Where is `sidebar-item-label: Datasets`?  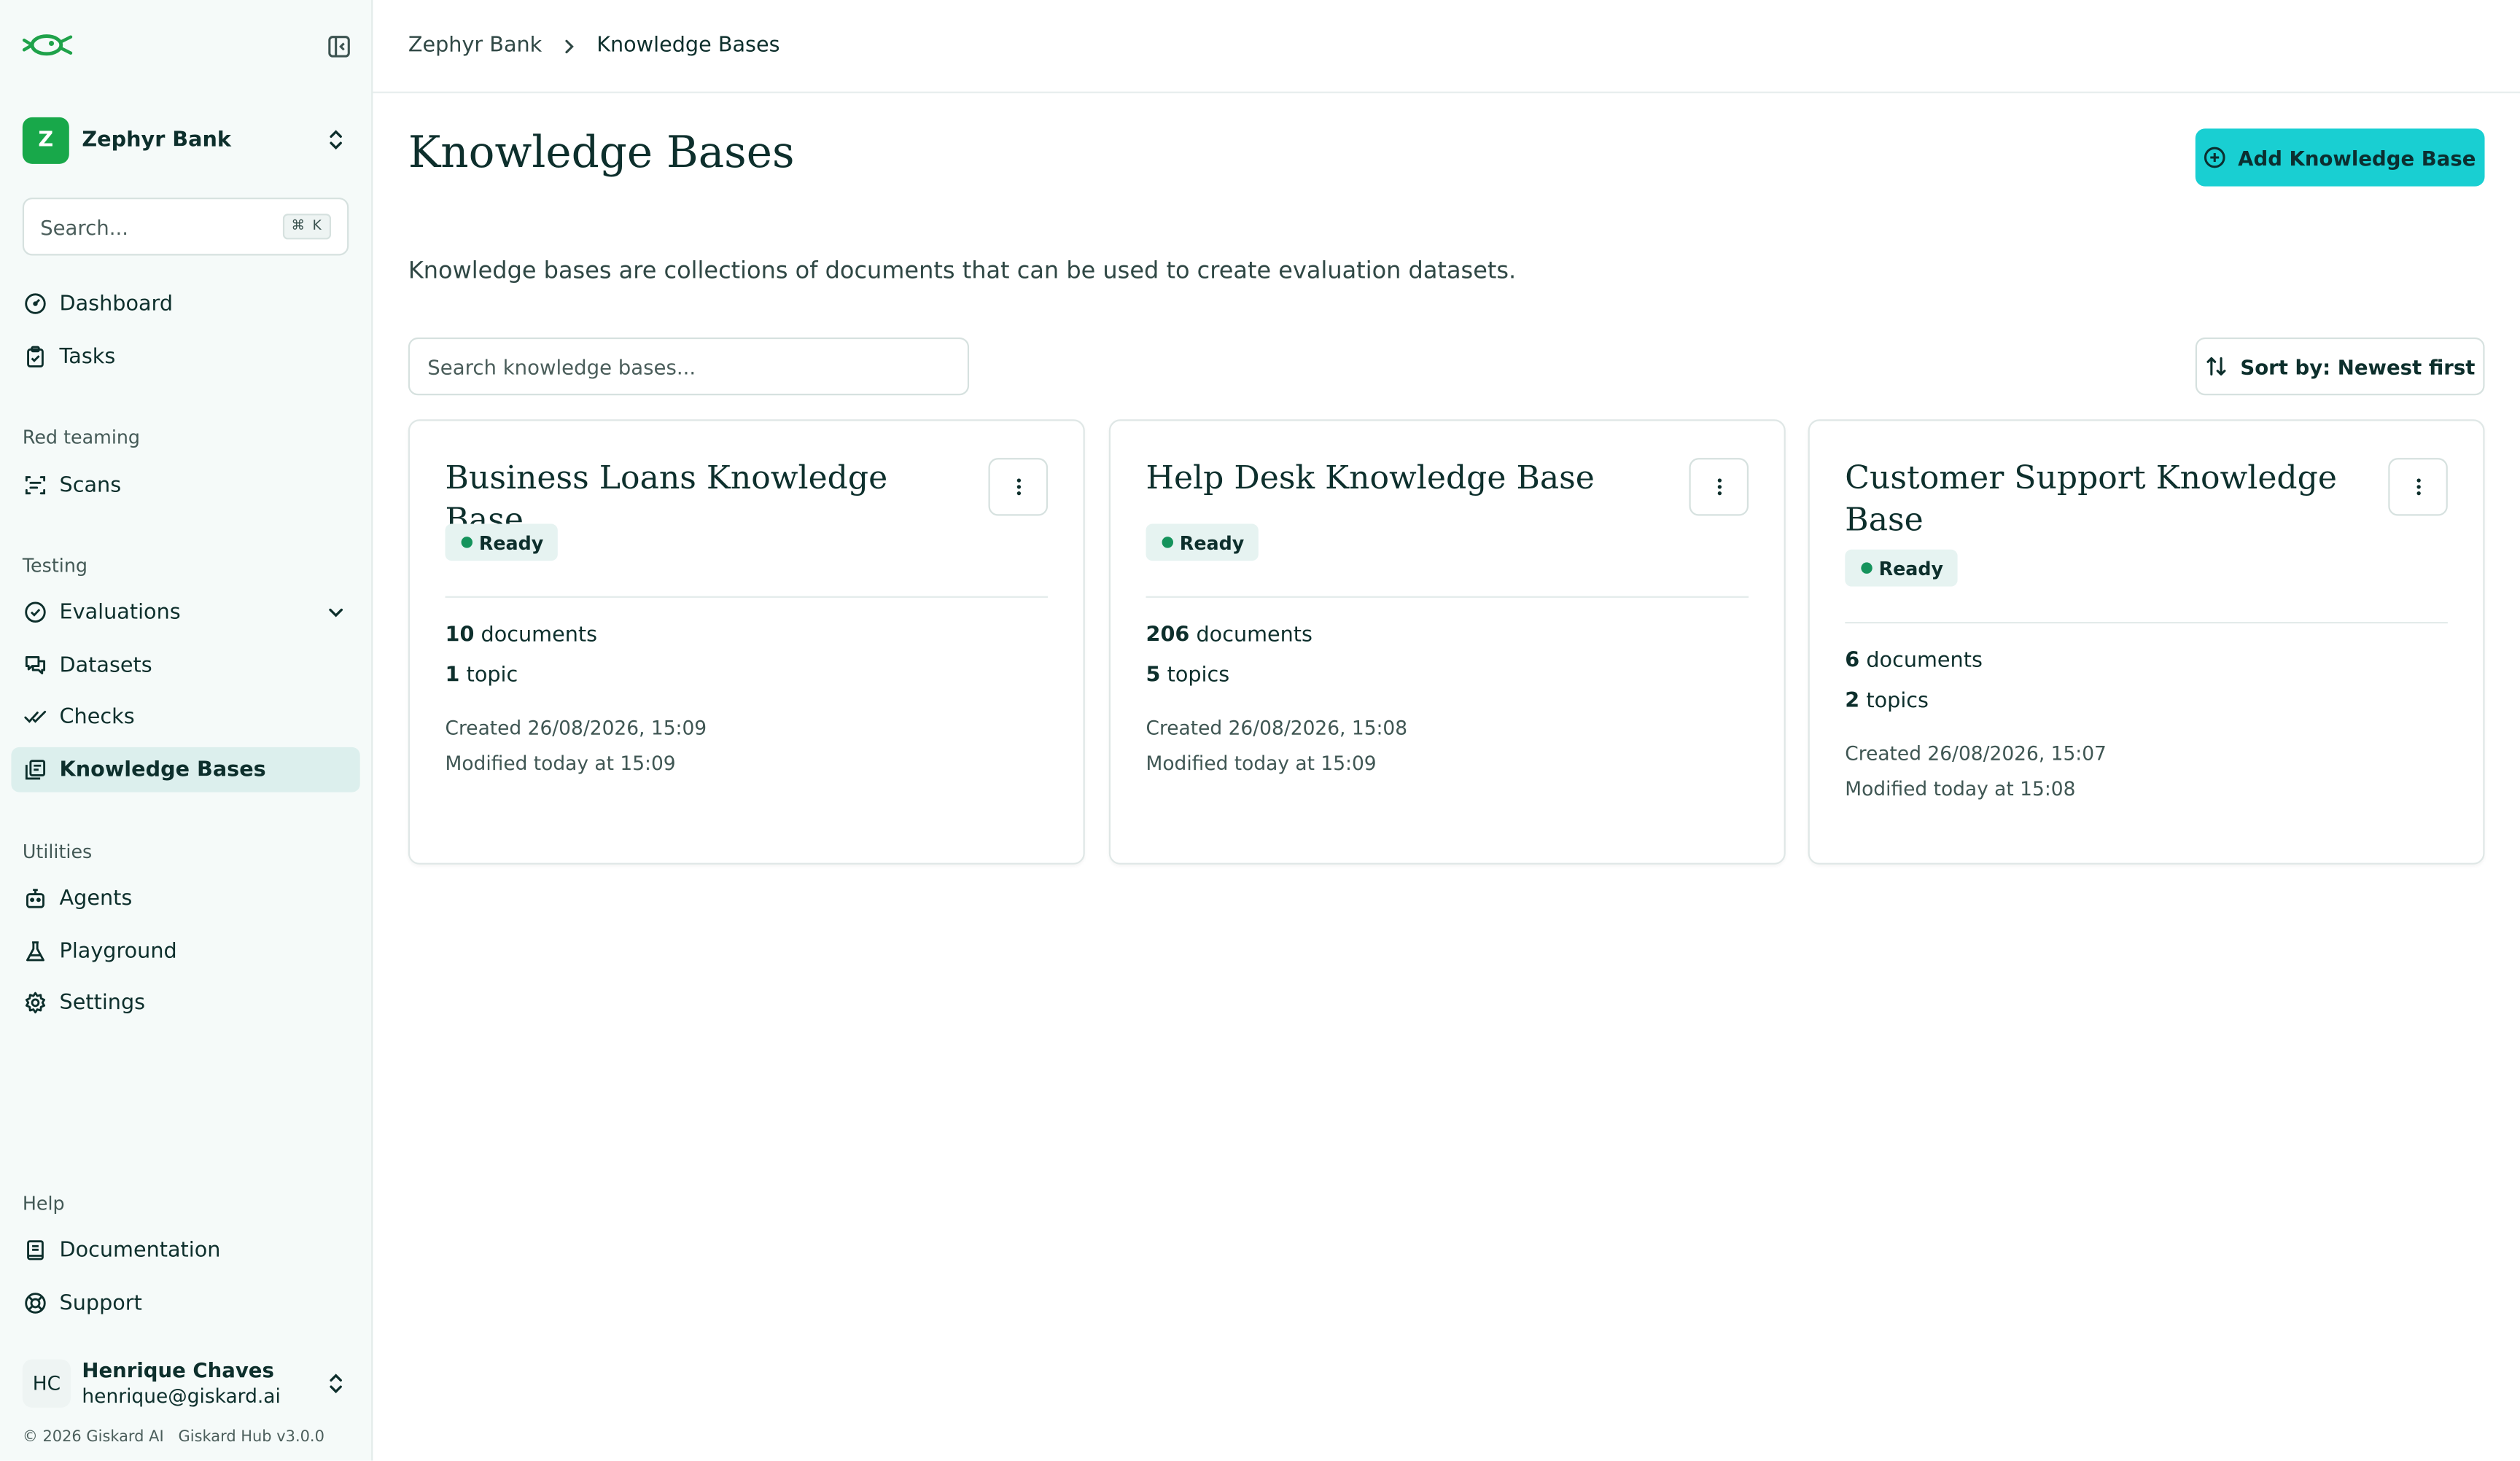
sidebar-item-label: Datasets is located at coordinates (105, 665).